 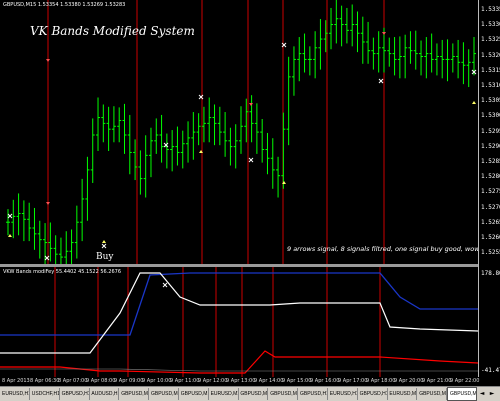 What do you see at coordinates (325, 381) in the screenshot?
I see `time-tick-label: 9 Apr 16:00` at bounding box center [325, 381].